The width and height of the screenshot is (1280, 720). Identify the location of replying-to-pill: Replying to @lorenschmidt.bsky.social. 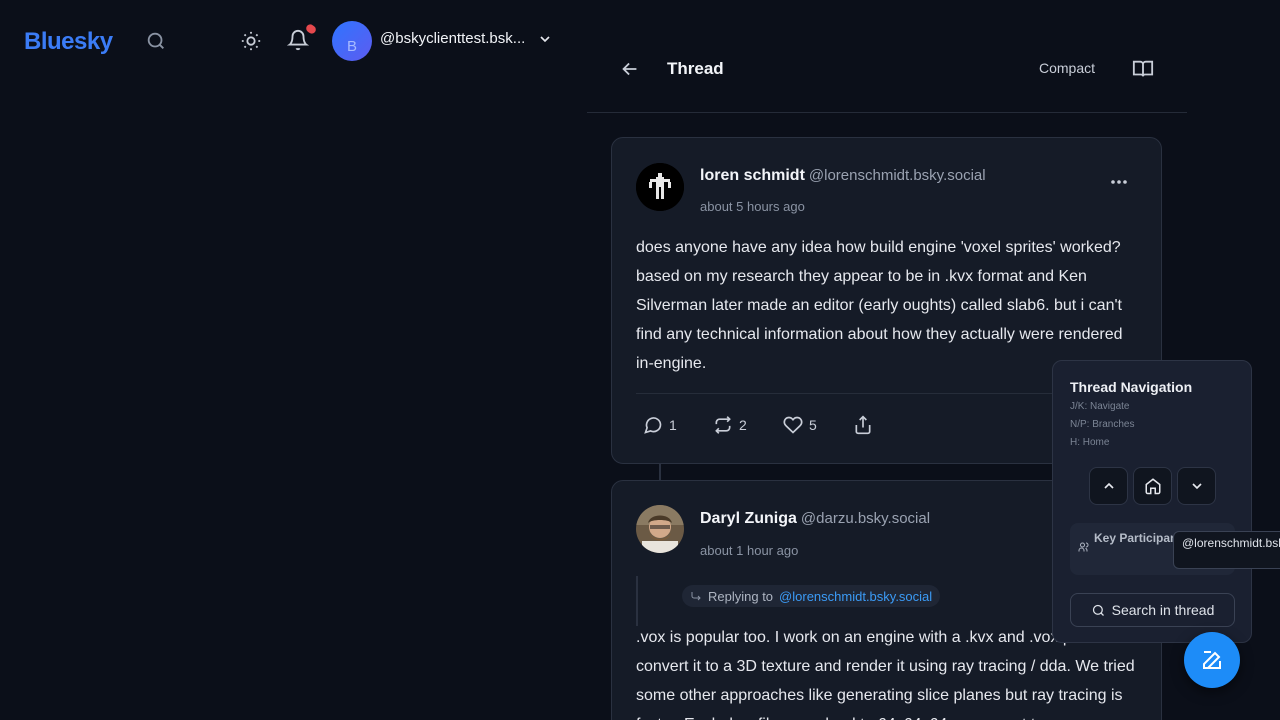
(811, 596).